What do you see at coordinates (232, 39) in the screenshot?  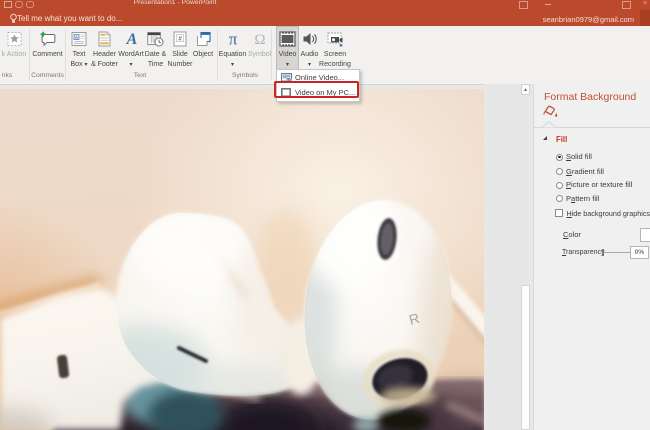 I see `svg-text: π` at bounding box center [232, 39].